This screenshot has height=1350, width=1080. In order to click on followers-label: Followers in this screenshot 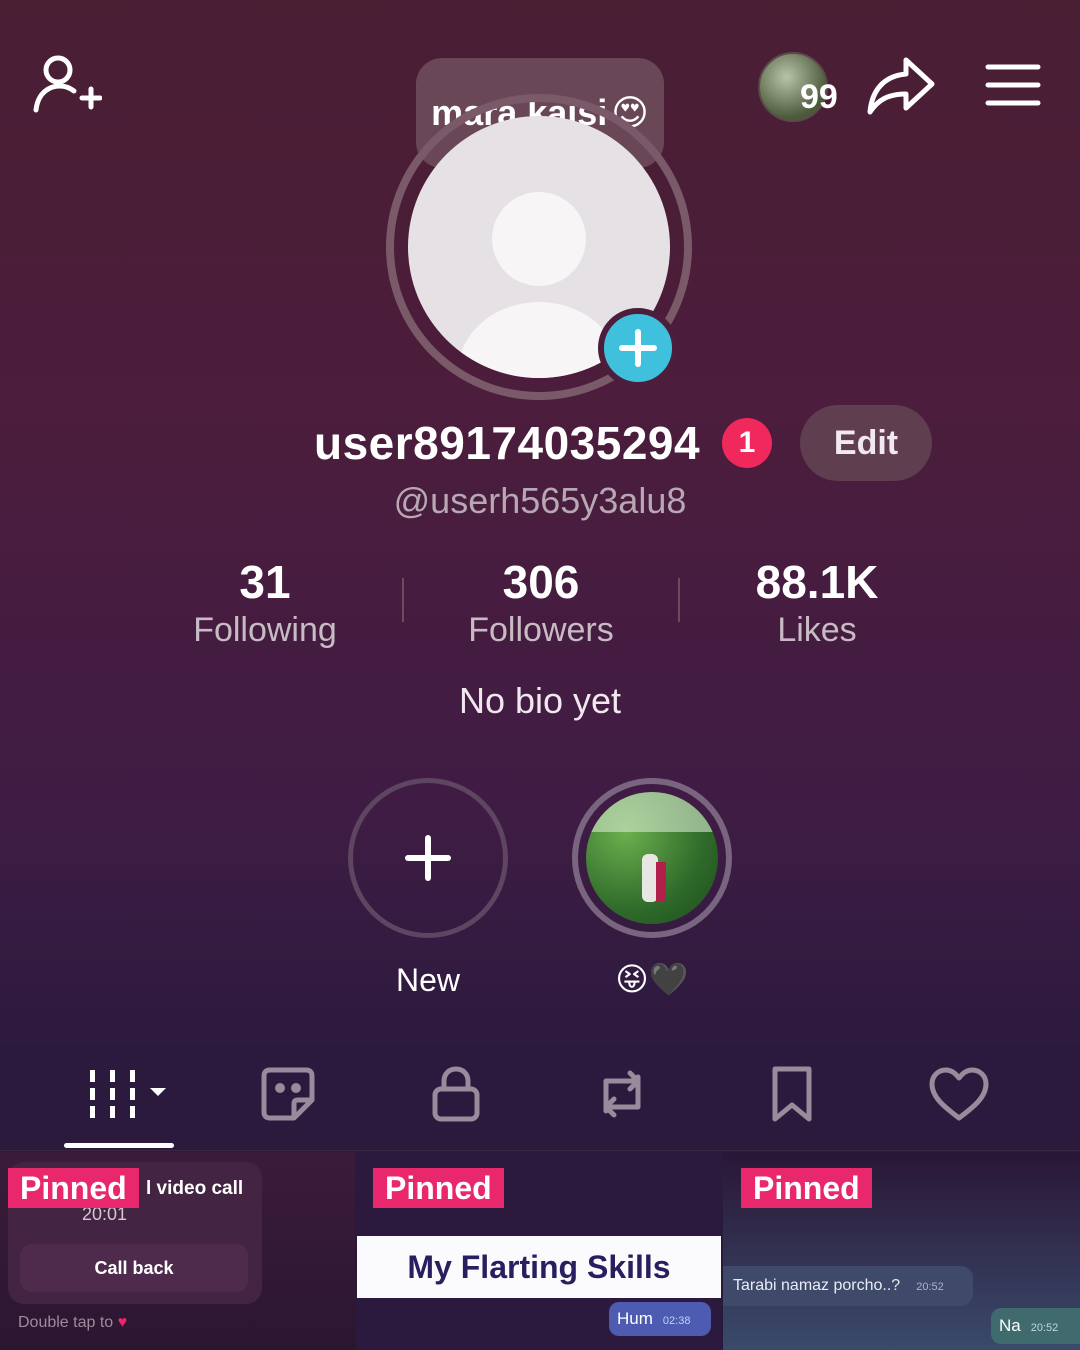, I will do `click(541, 630)`.